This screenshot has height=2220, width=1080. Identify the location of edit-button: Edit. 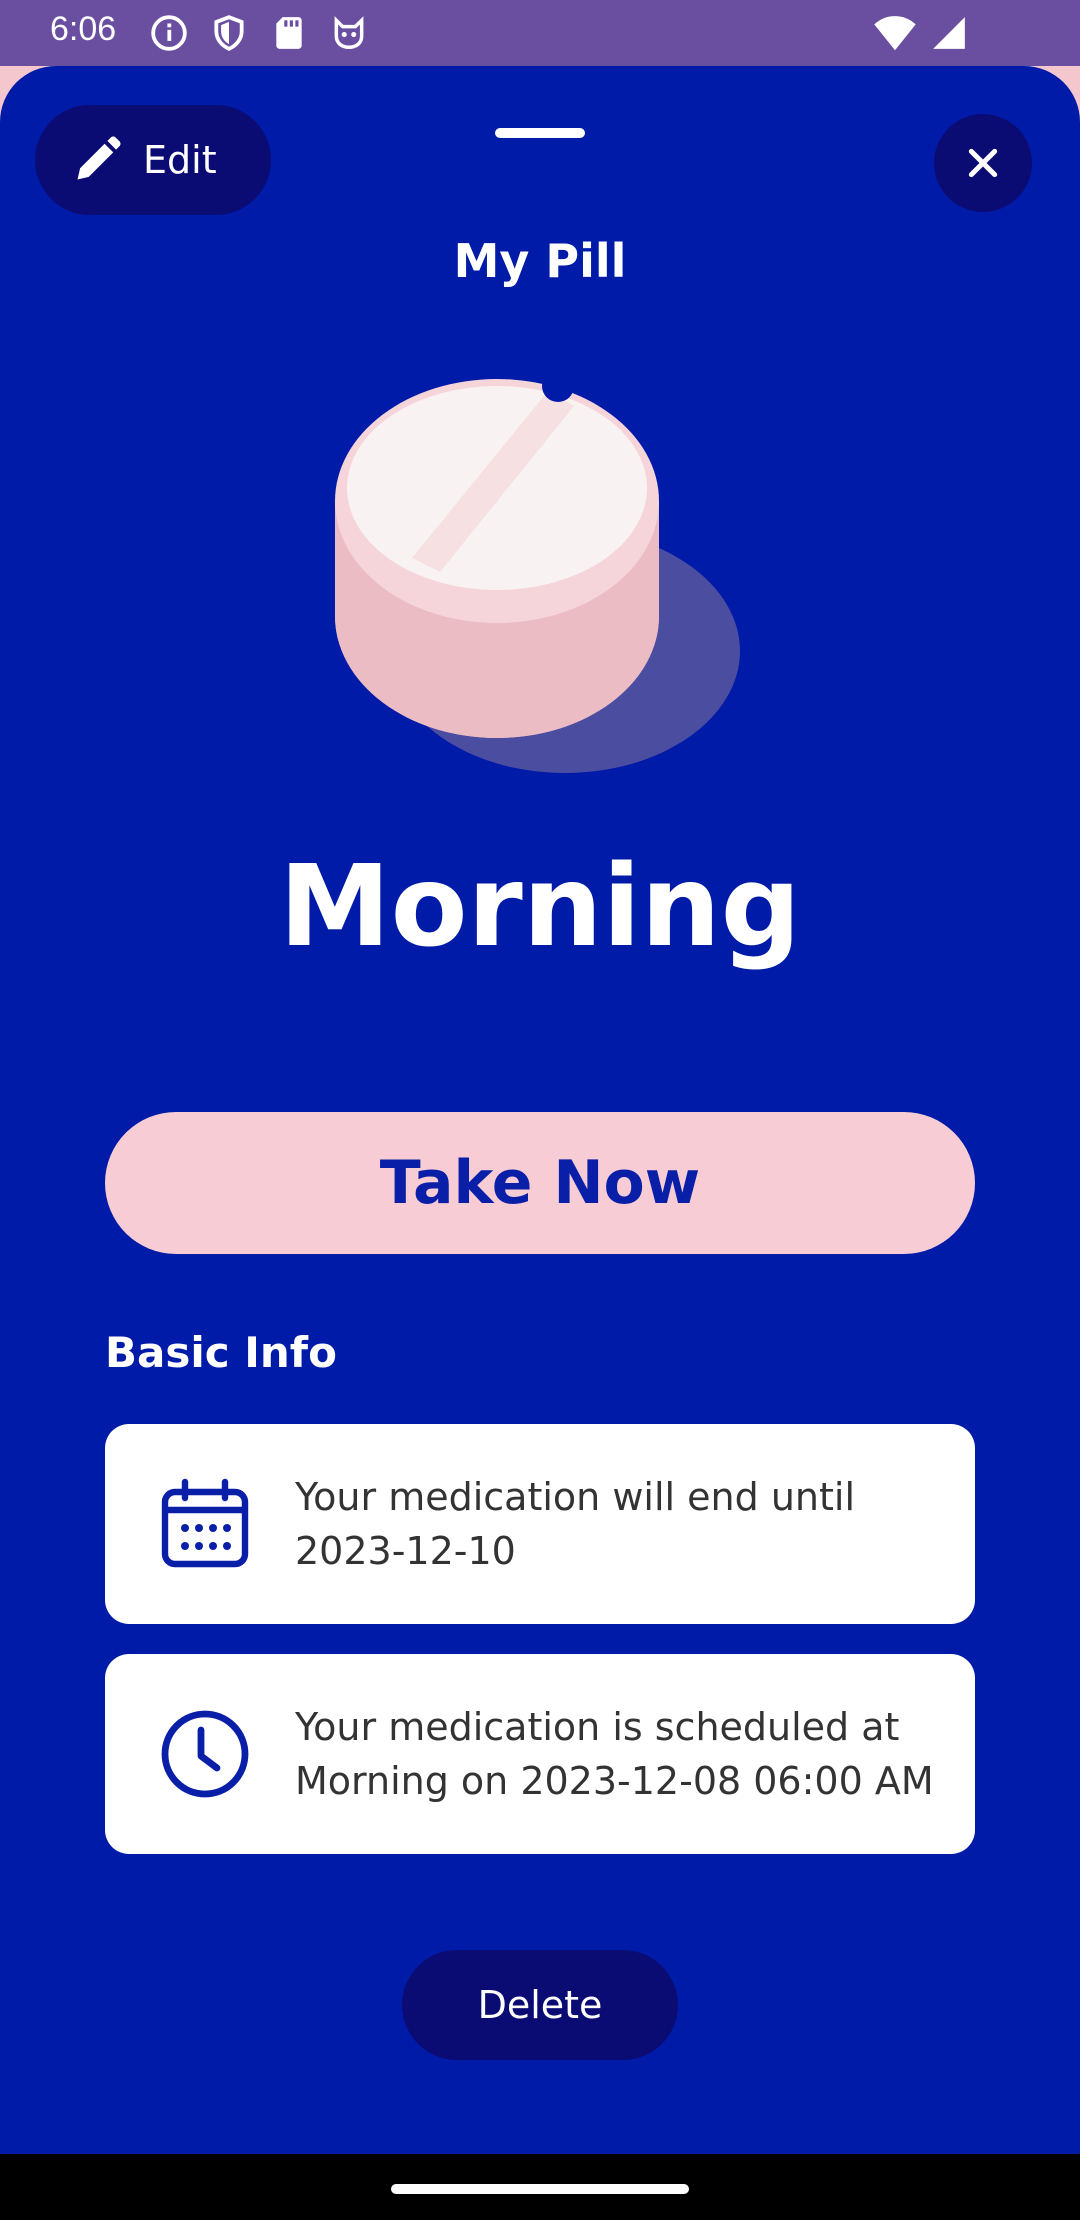
(153, 160).